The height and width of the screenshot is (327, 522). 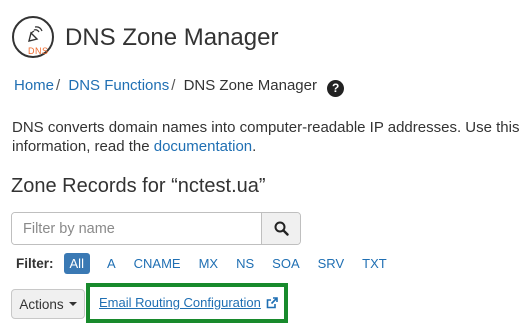 I want to click on search-button, so click(x=280, y=228).